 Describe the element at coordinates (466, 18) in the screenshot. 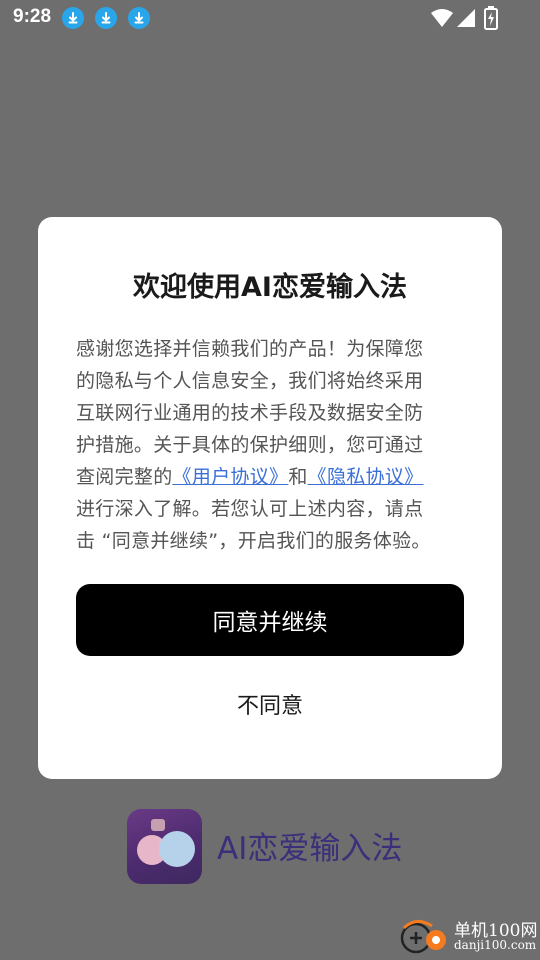

I see `signal-icon` at that location.